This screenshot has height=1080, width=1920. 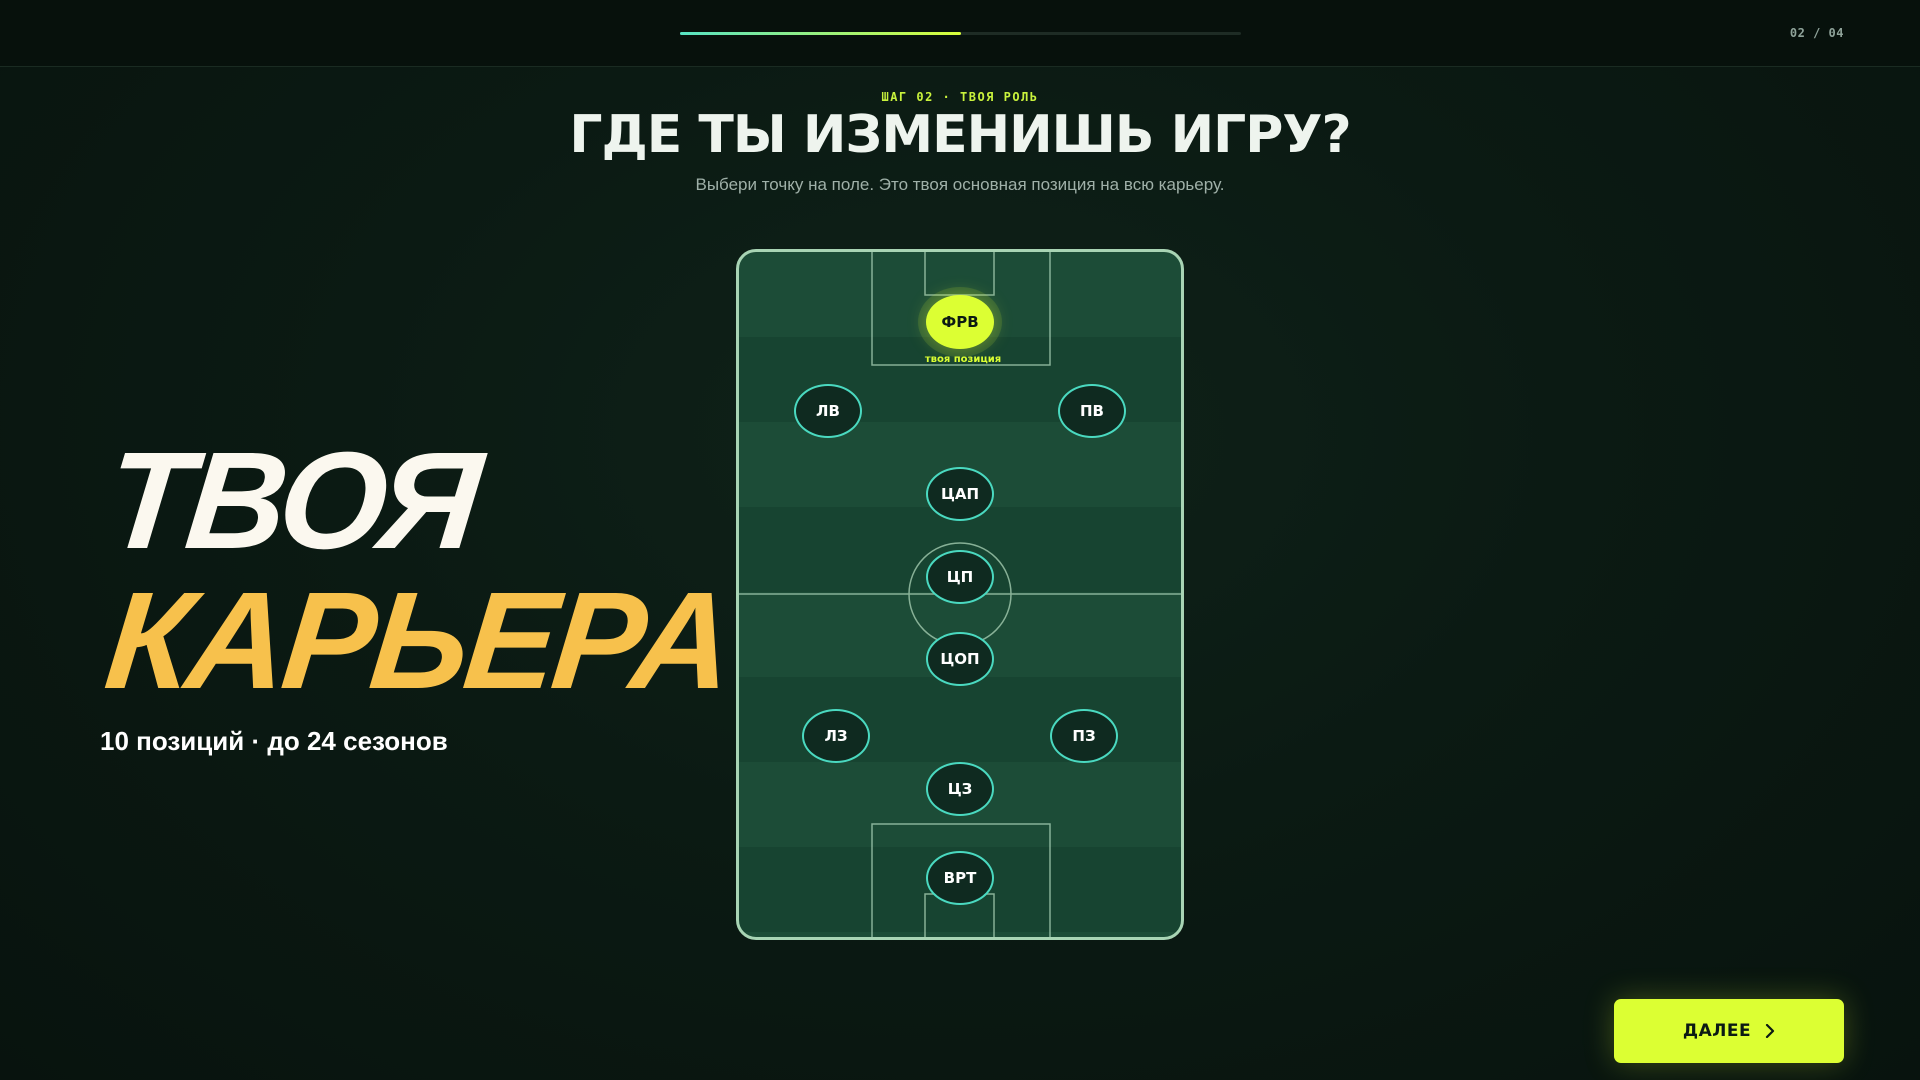 I want to click on football-pitch: твоя позиция ФРВ ЛВ ПВ ЦАП ЦП ЦОП ЛЗ ПЗ ЦЗ ВРТ, so click(x=960, y=594).